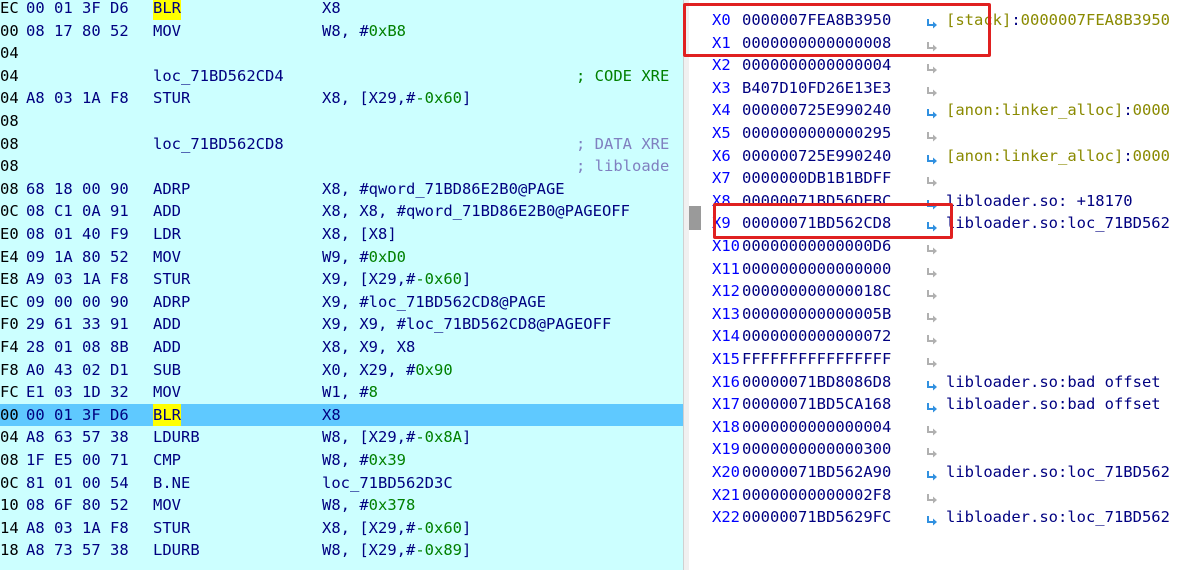 This screenshot has height=570, width=1200. What do you see at coordinates (951, 43) in the screenshot?
I see `register-row-x1: X1 0000000000000008` at bounding box center [951, 43].